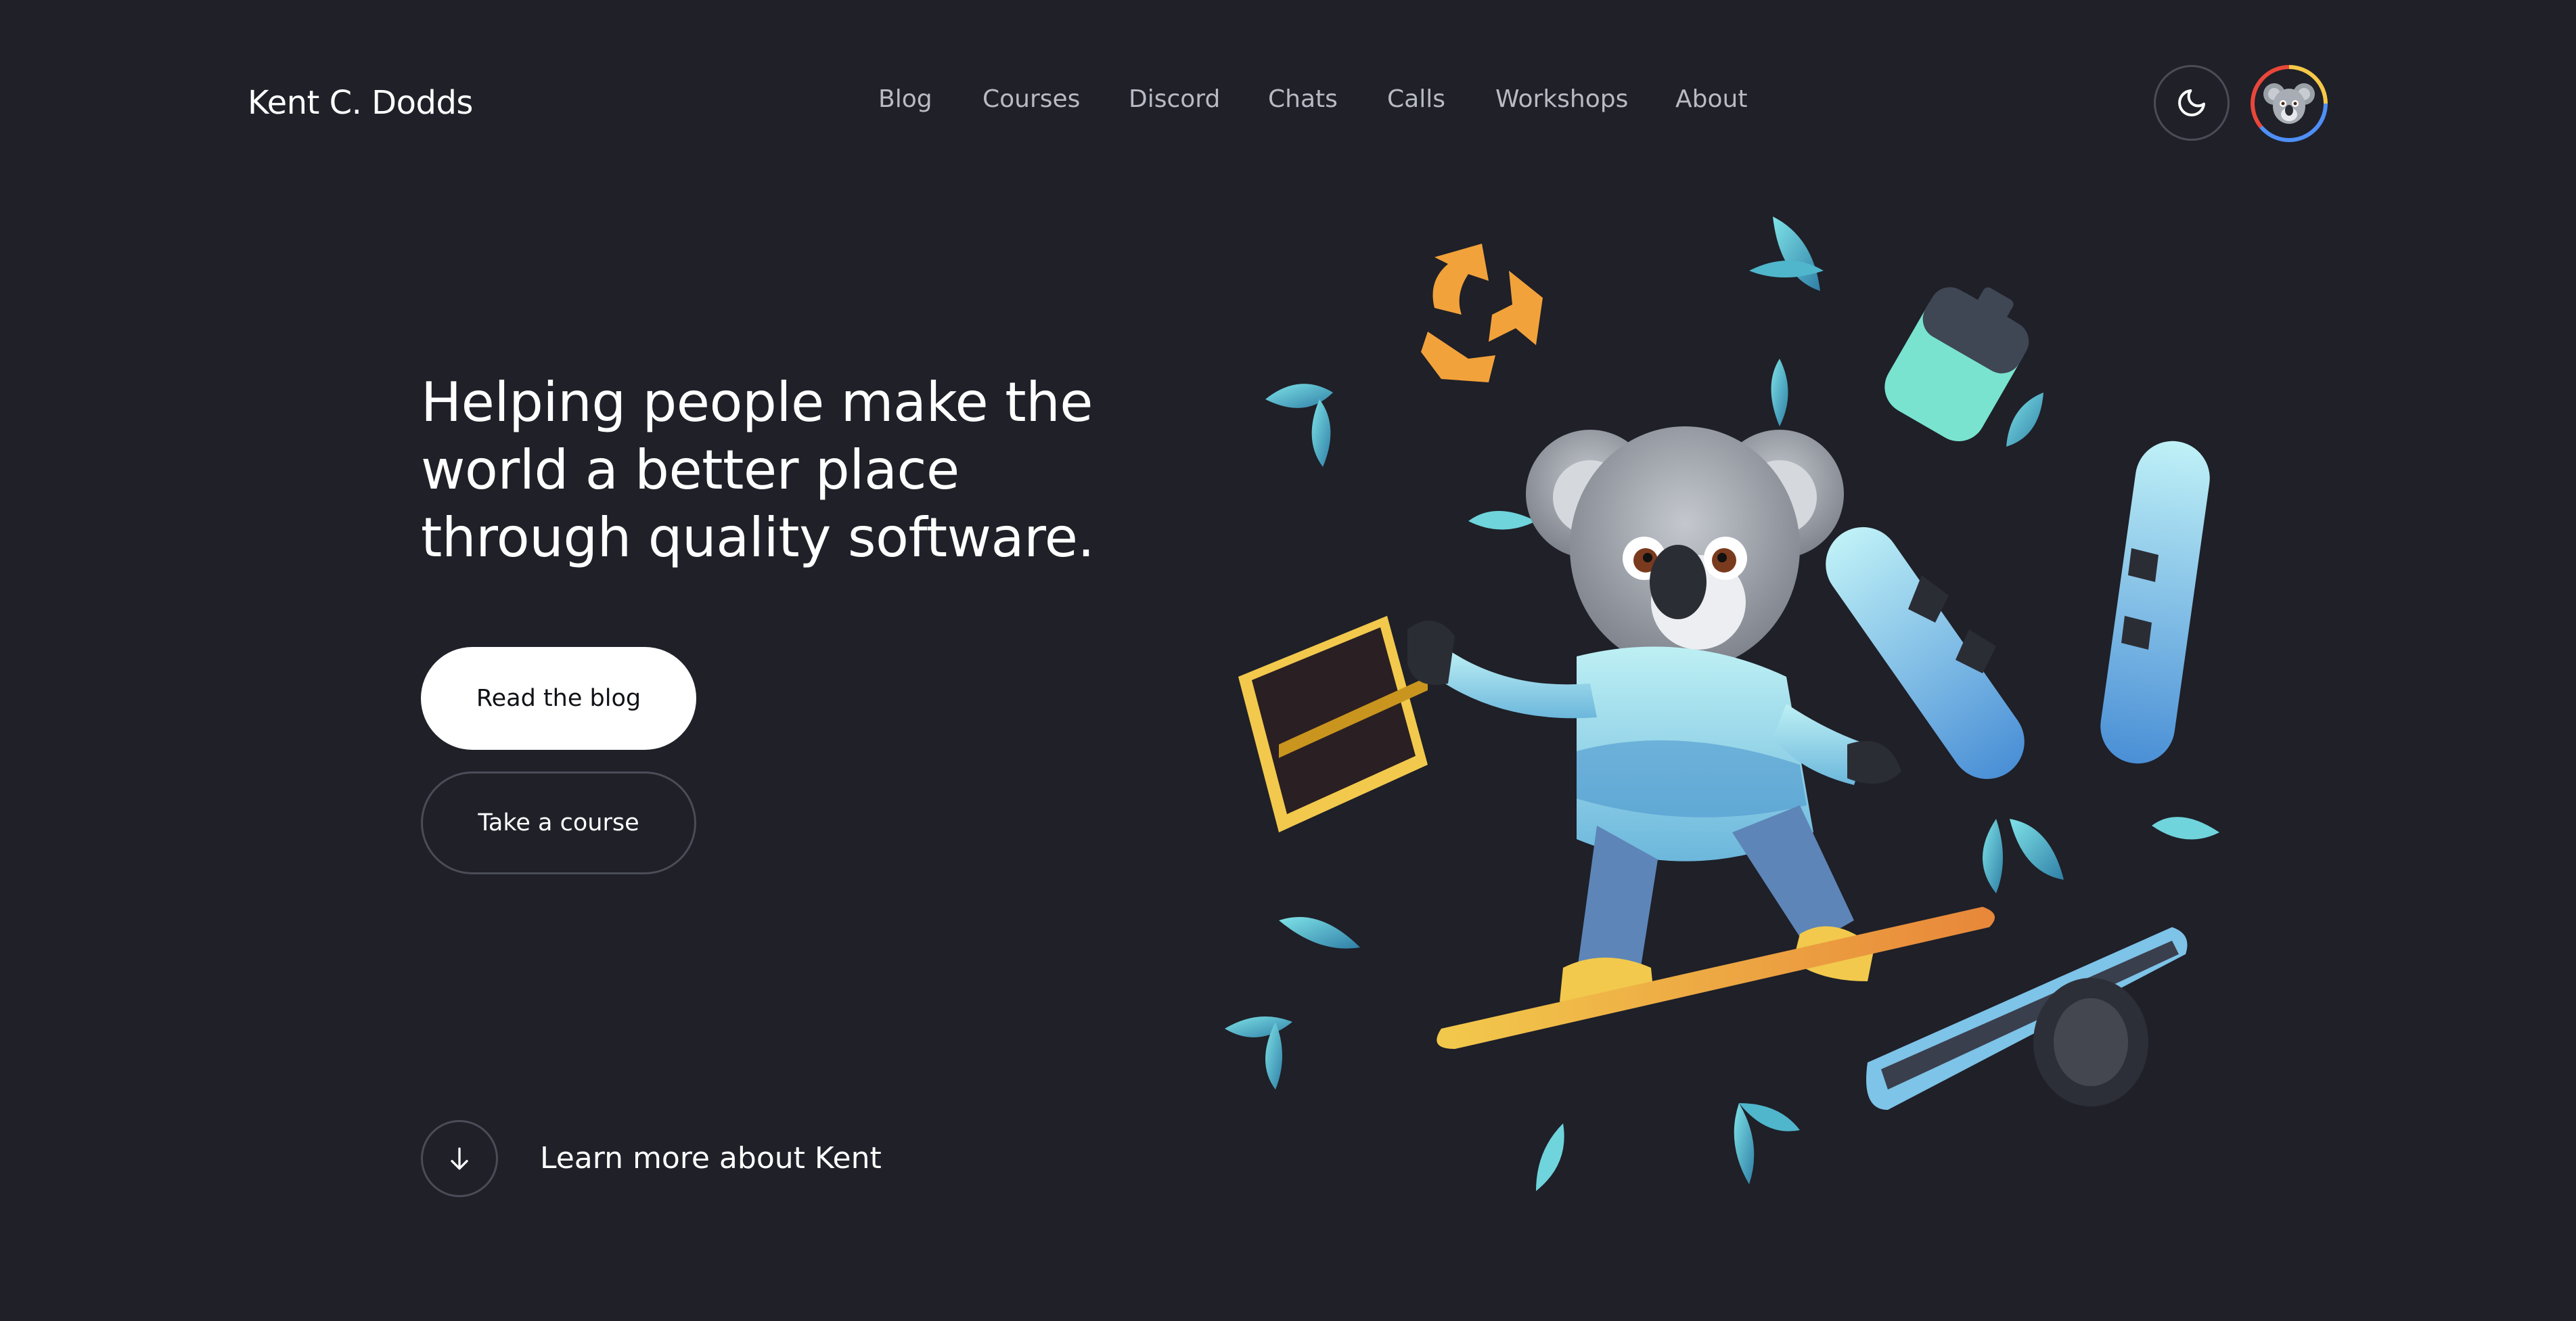  What do you see at coordinates (2027, 1018) in the screenshot?
I see `onewheel-icon` at bounding box center [2027, 1018].